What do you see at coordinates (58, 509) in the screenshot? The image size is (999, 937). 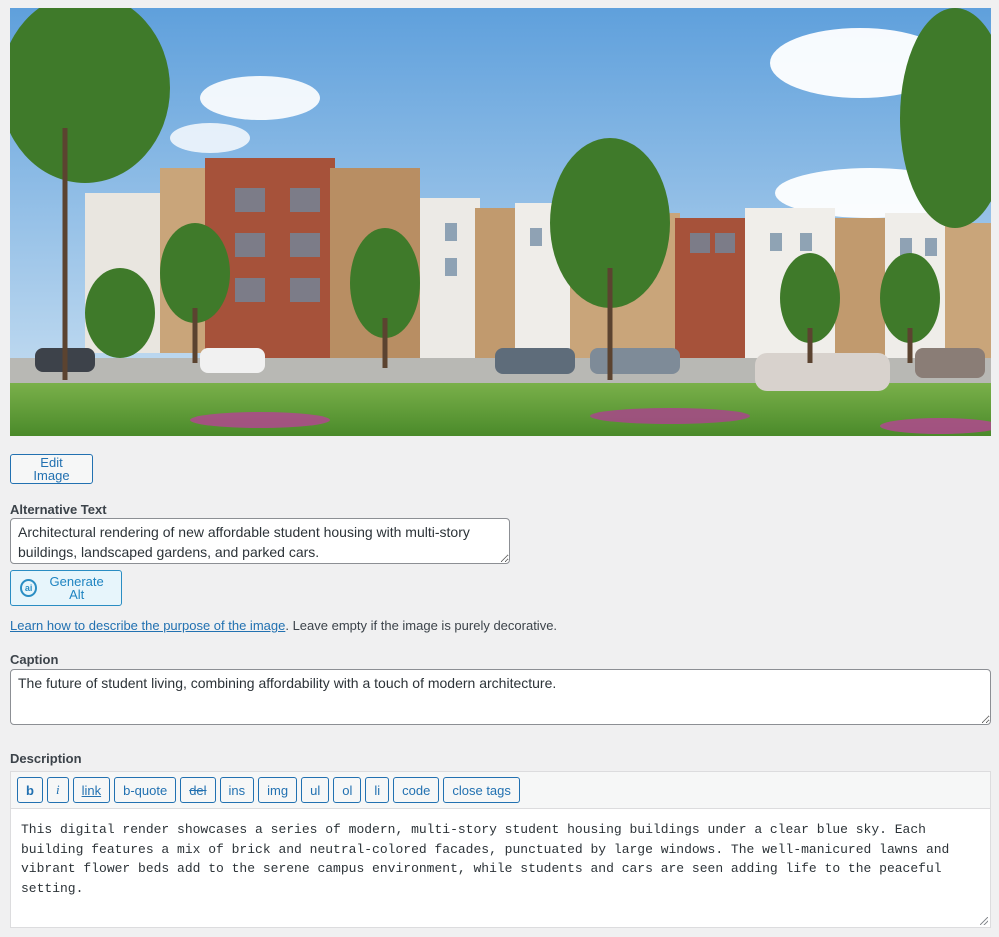 I see `alt-text-label: Alternative Text` at bounding box center [58, 509].